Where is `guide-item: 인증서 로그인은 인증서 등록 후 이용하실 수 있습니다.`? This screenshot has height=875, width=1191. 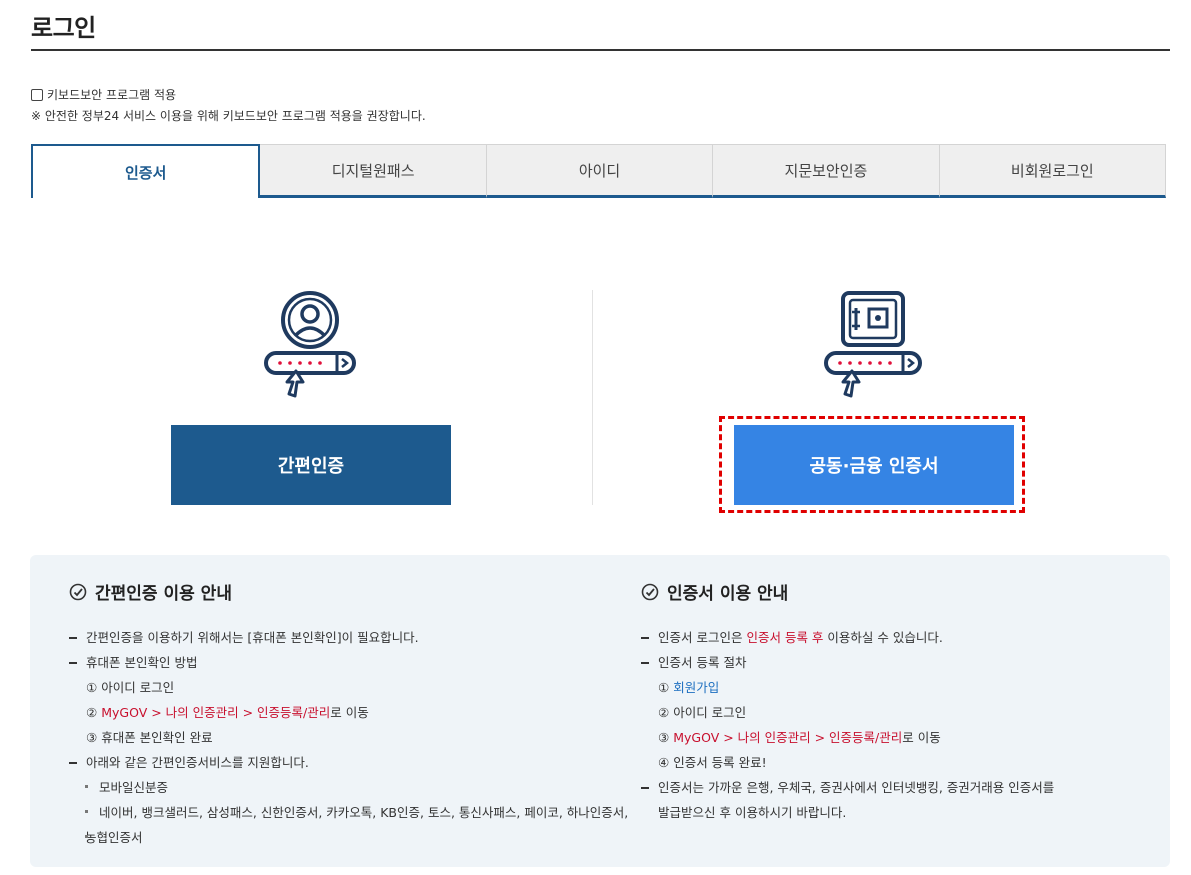
guide-item: 인증서 로그인은 인증서 등록 후 이용하실 수 있습니다. is located at coordinates (891, 637).